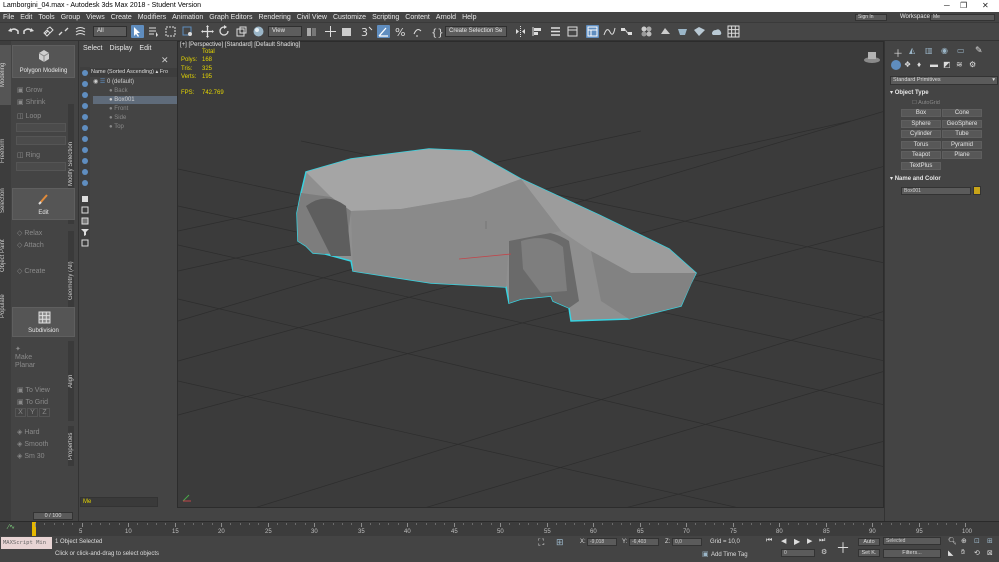  Describe the element at coordinates (31, 456) in the screenshot. I see `smooth-30-button: ◈ Sm 30` at that location.